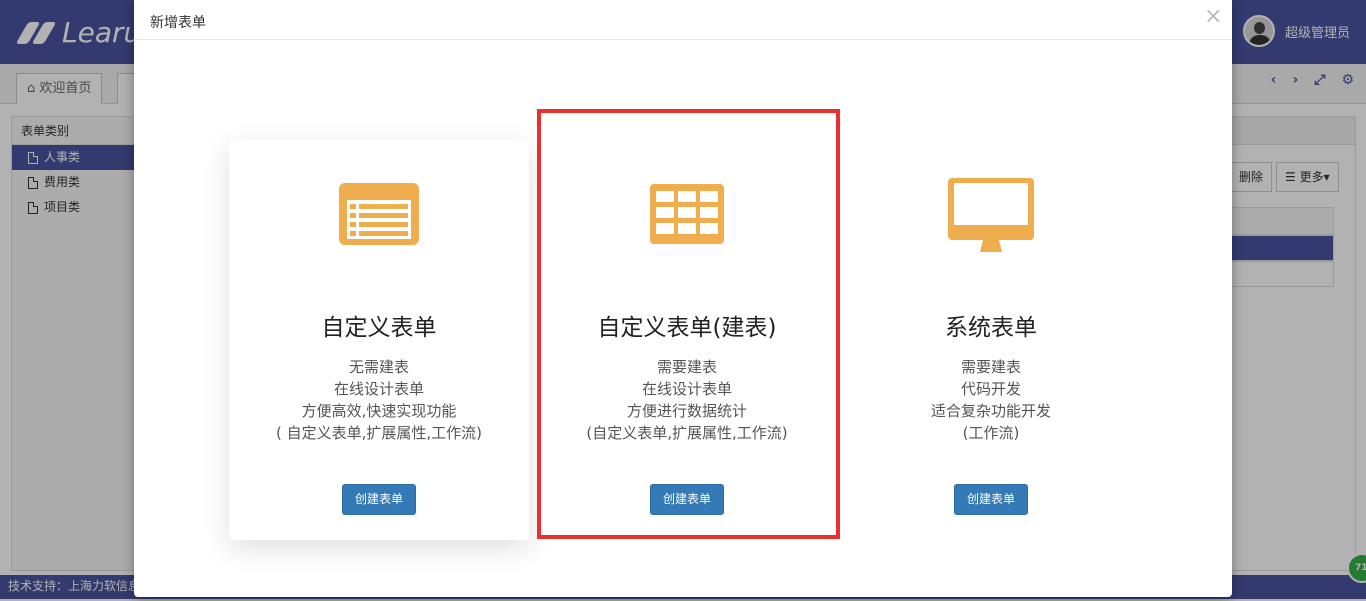 This screenshot has width=1366, height=601. Describe the element at coordinates (378, 389) in the screenshot. I see `card-line: 在线设计表单` at that location.